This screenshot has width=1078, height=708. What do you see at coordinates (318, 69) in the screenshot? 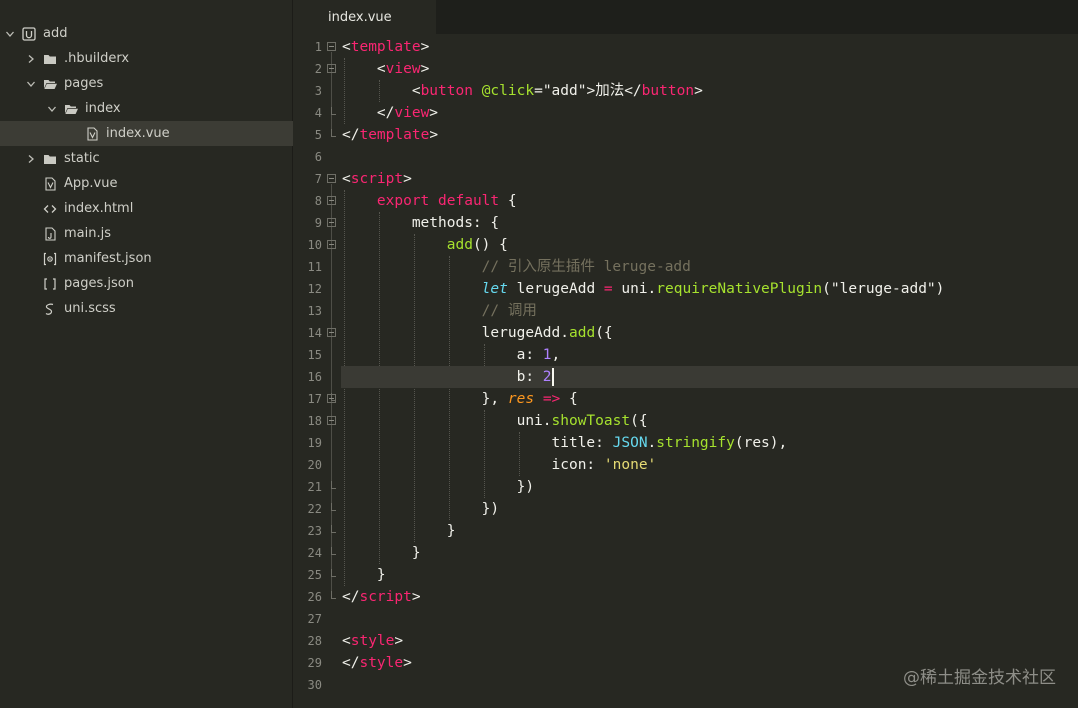
I see `line-number: 2` at bounding box center [318, 69].